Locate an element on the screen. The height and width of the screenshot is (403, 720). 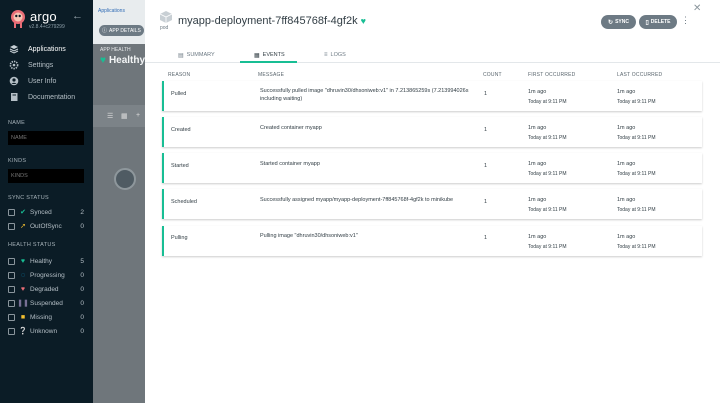
filter-missing: ■ Missing 0 is located at coordinates (46, 317).